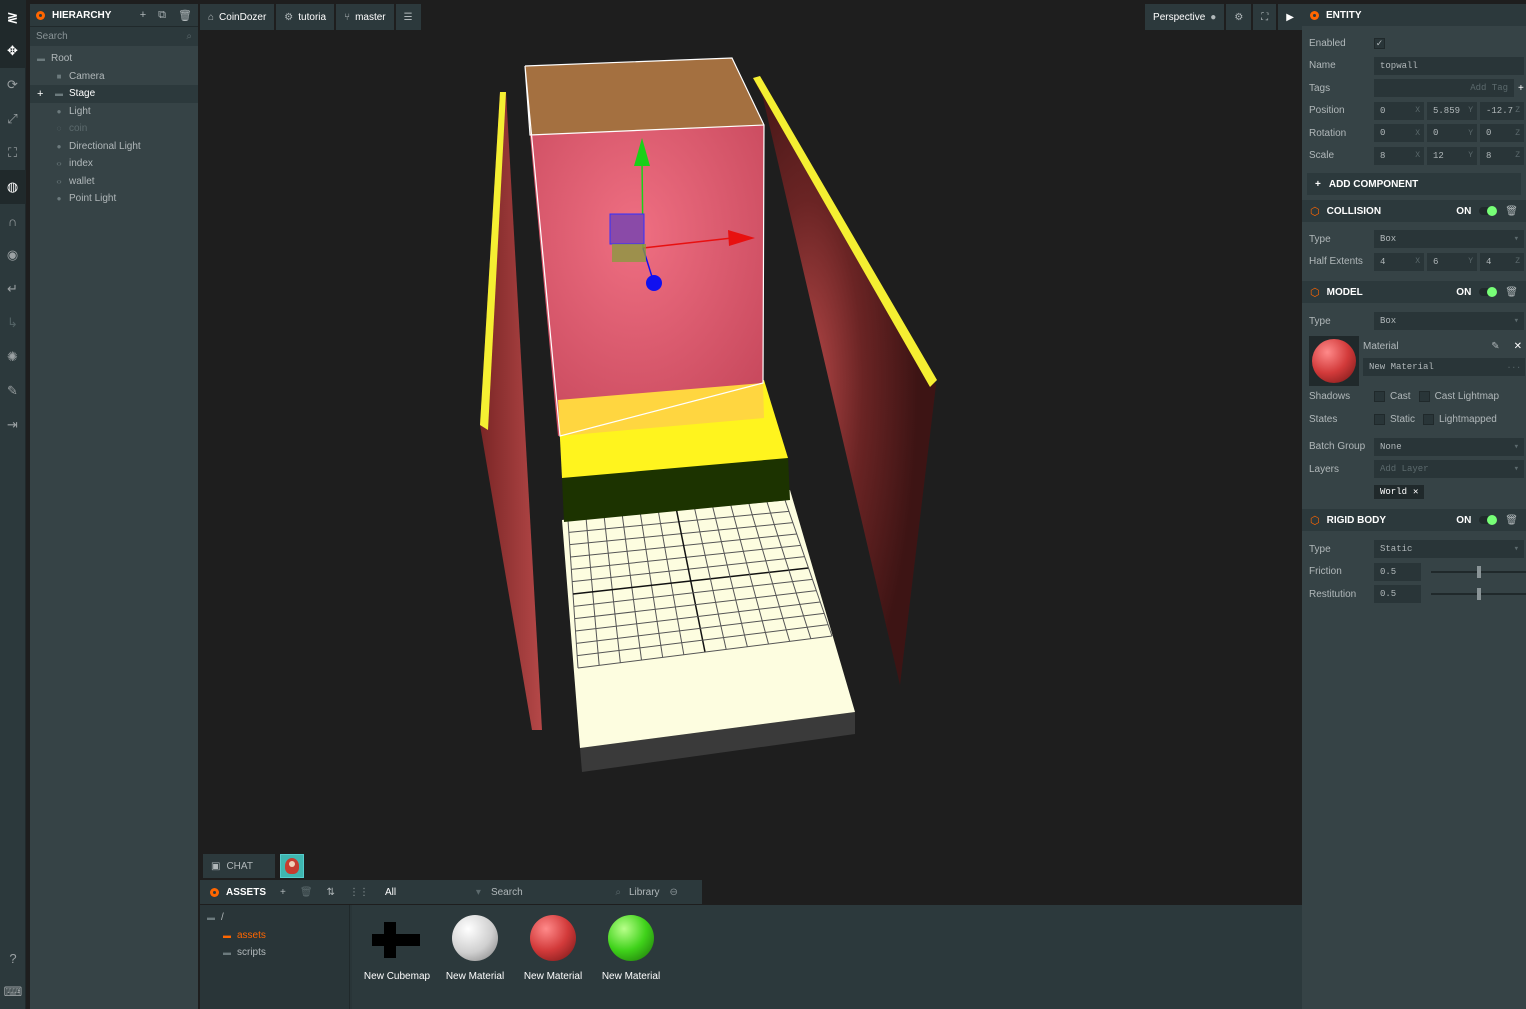  I want to click on fullscreen-button: ⛶, so click(1265, 17).